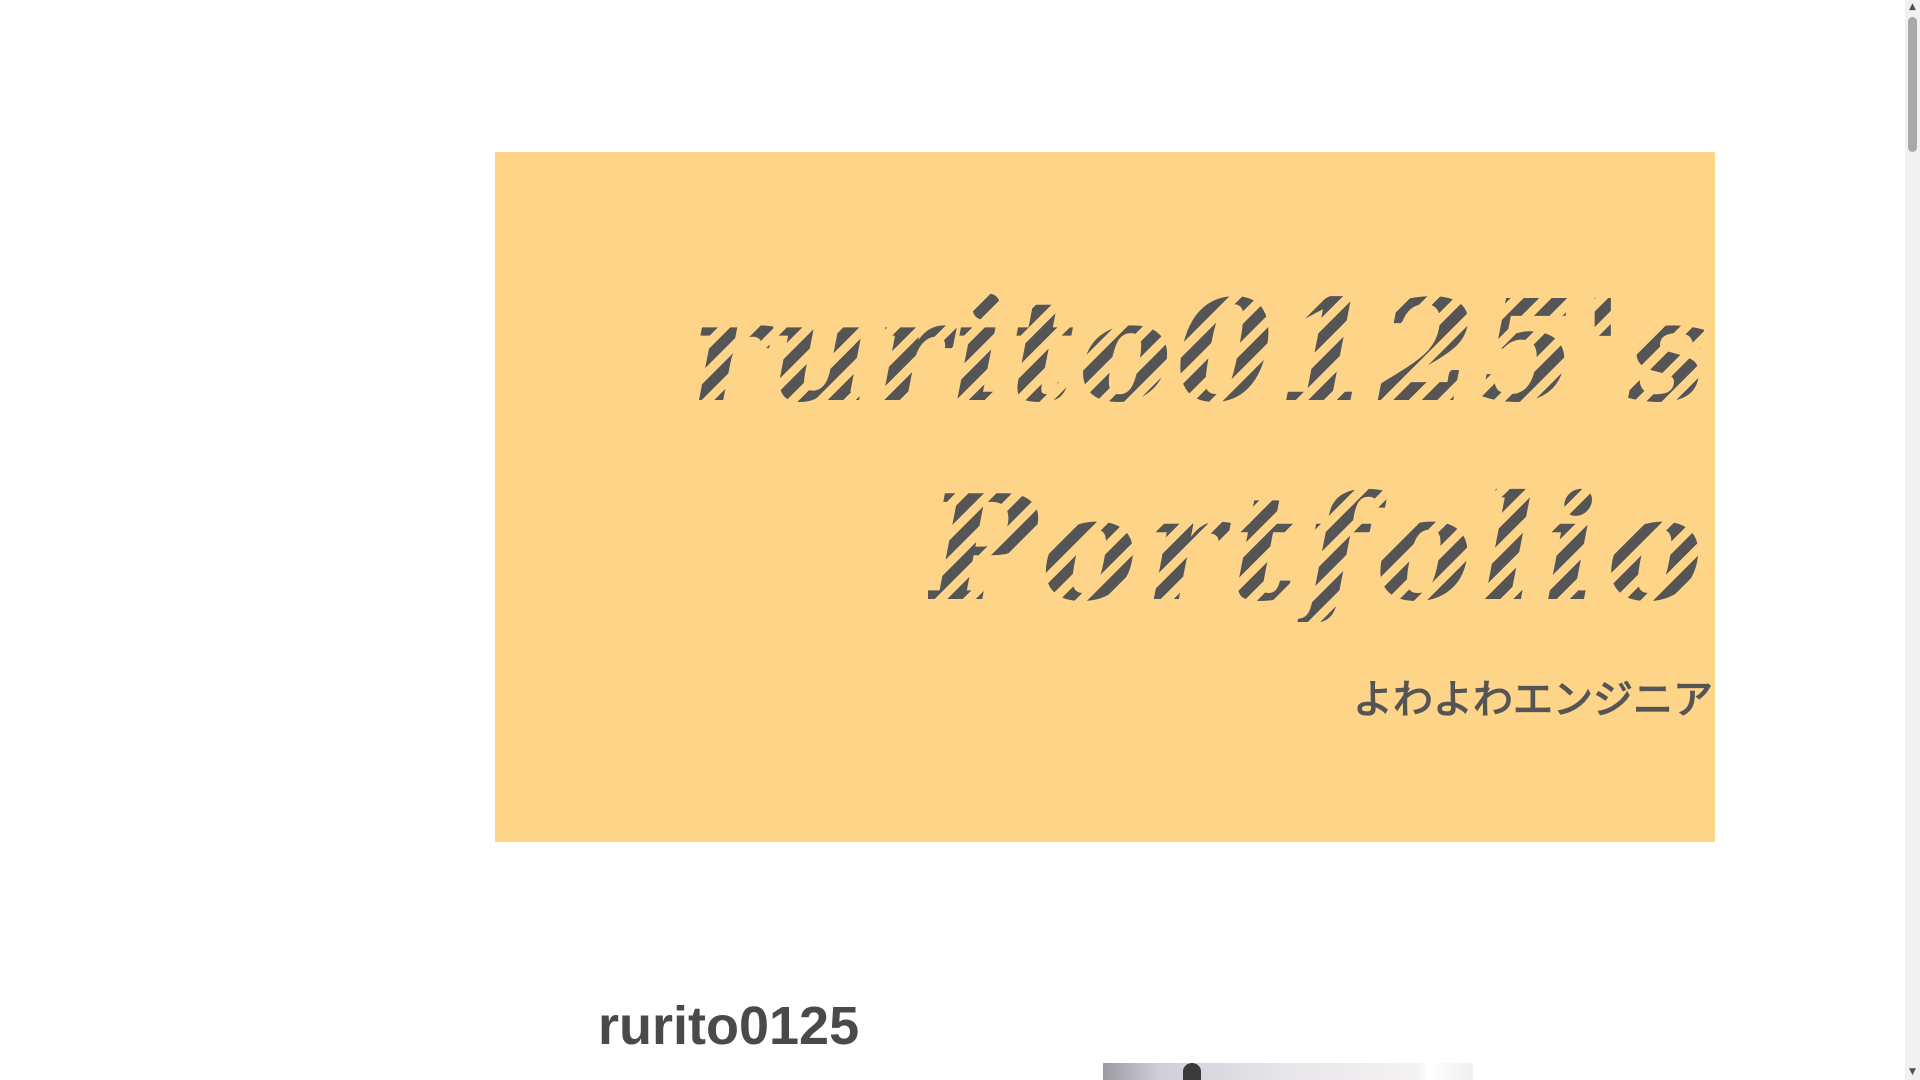 This screenshot has width=1920, height=1080. What do you see at coordinates (1201, 352) in the screenshot?
I see `hero-title-line1: rurito0125's` at bounding box center [1201, 352].